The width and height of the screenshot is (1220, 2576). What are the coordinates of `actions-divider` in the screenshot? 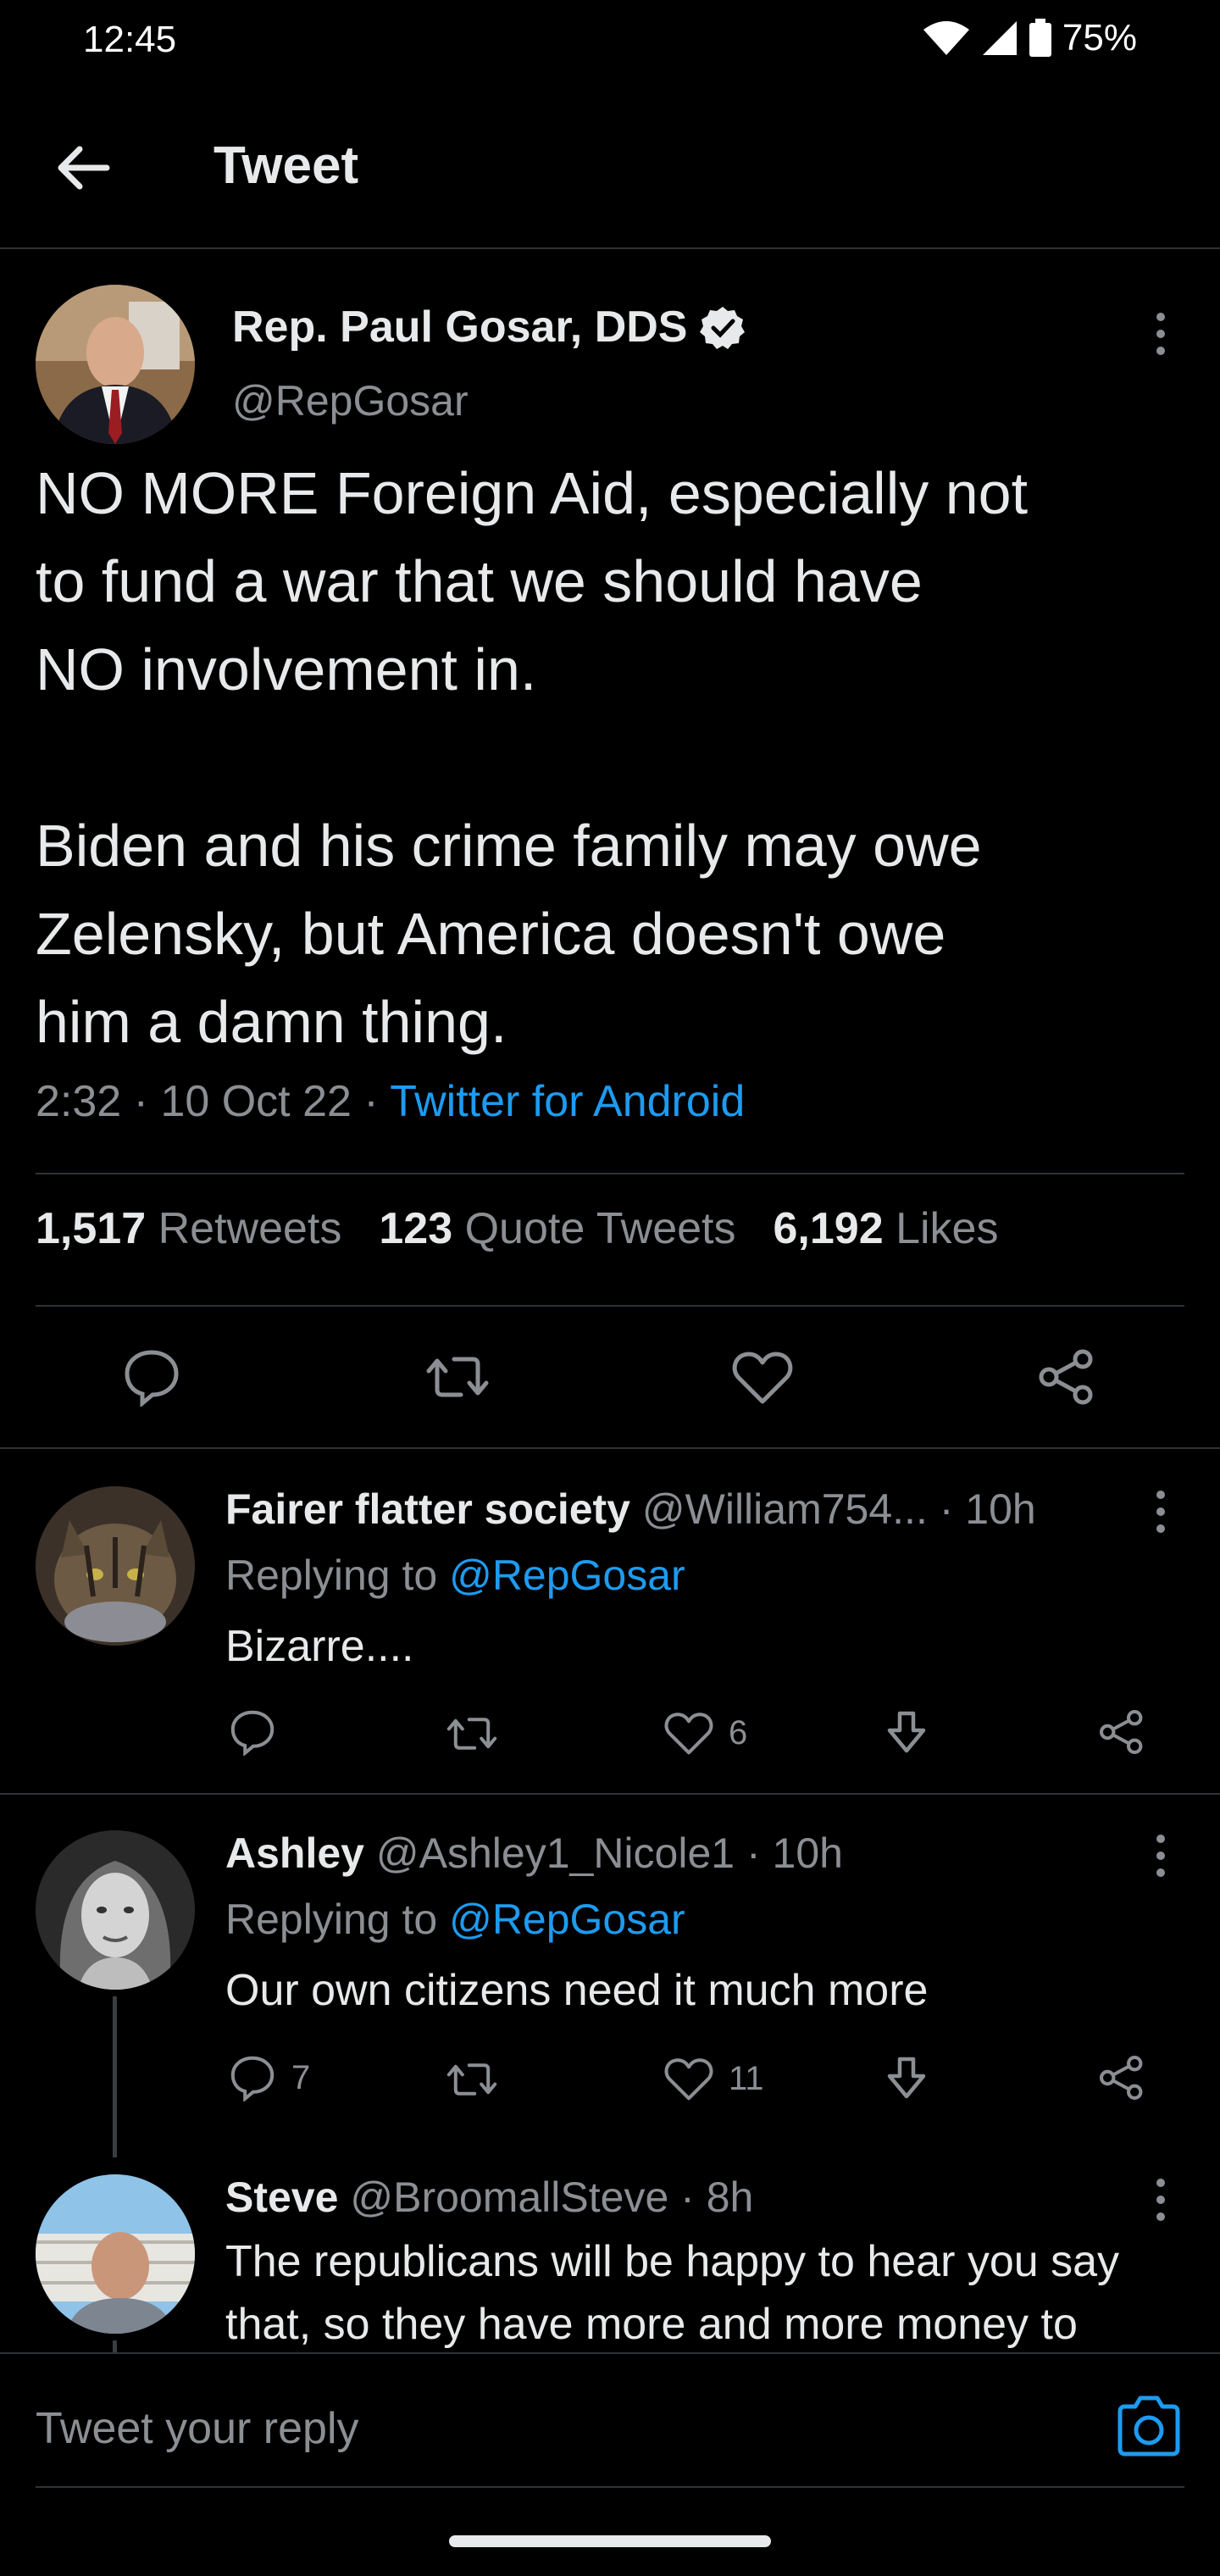 It's located at (610, 1448).